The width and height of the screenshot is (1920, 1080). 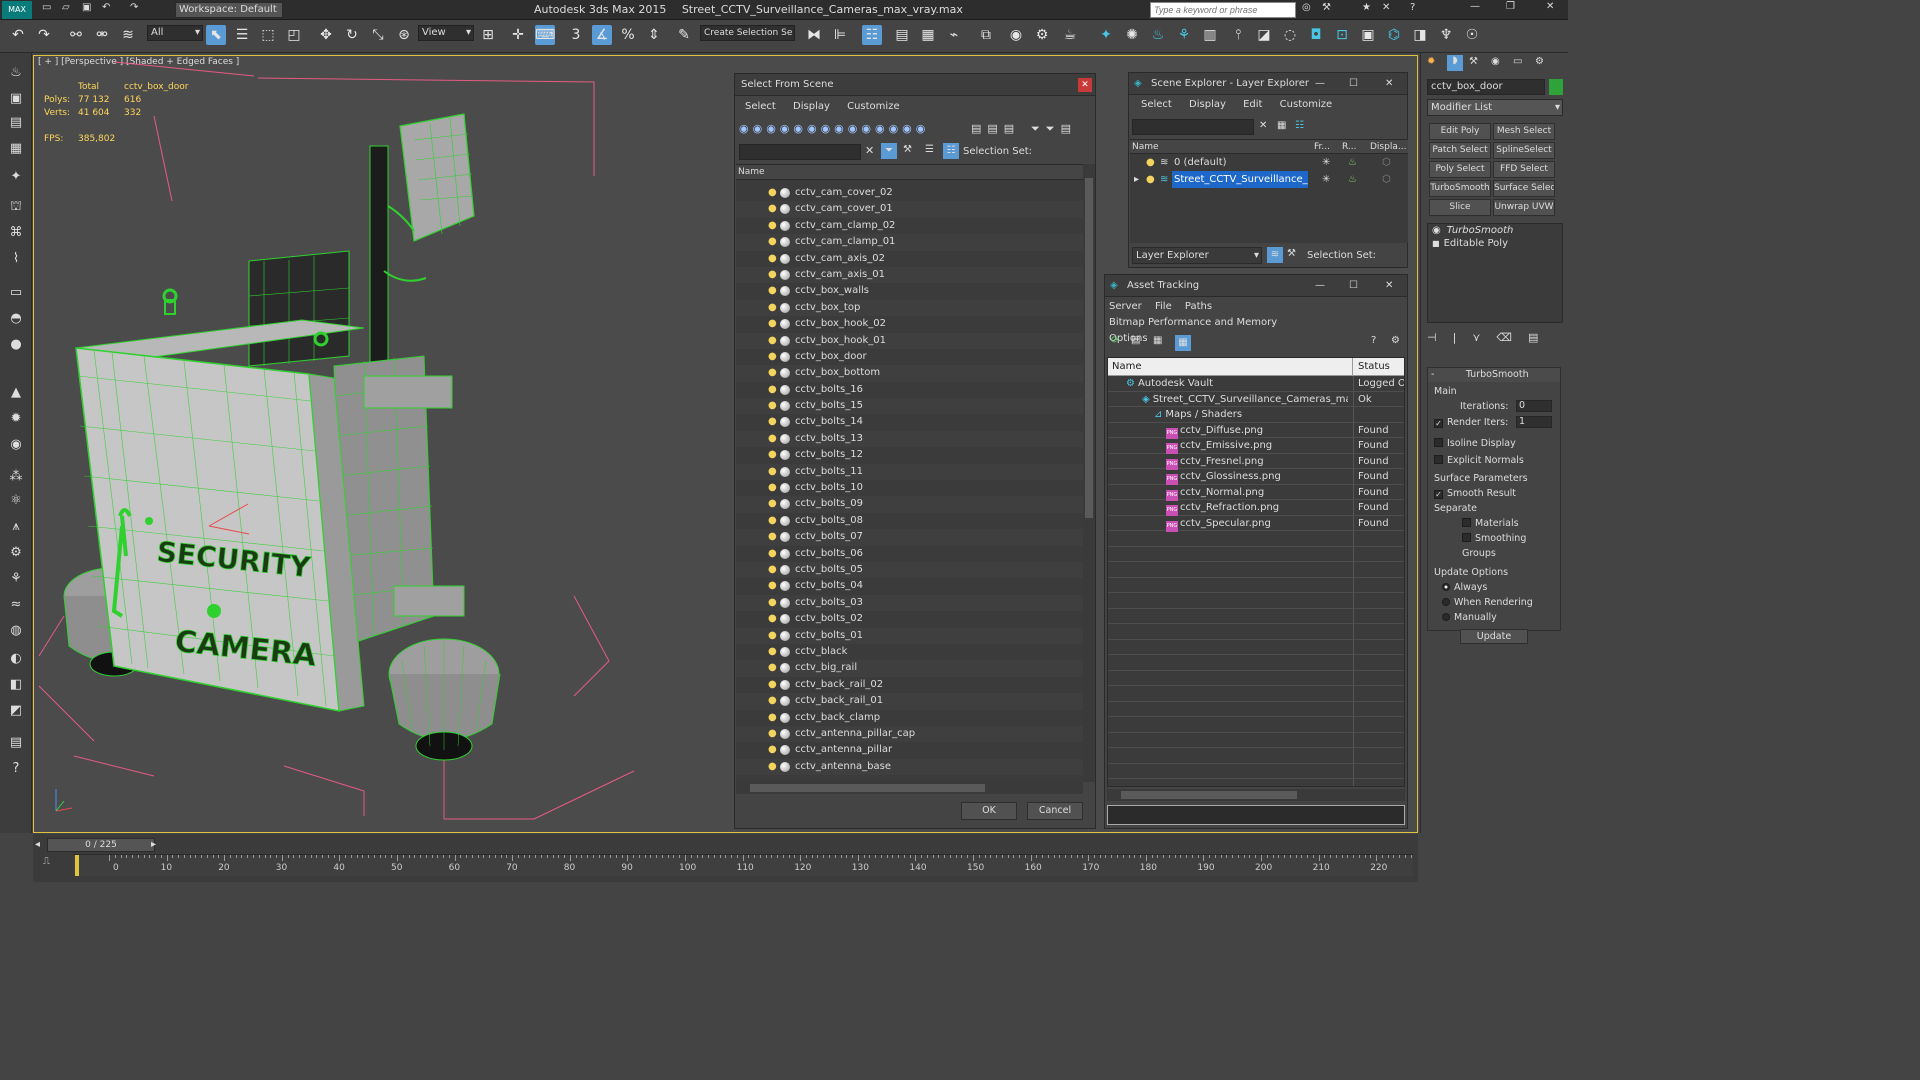 I want to click on list-view-icons: ▤▤▤, so click(x=995, y=128).